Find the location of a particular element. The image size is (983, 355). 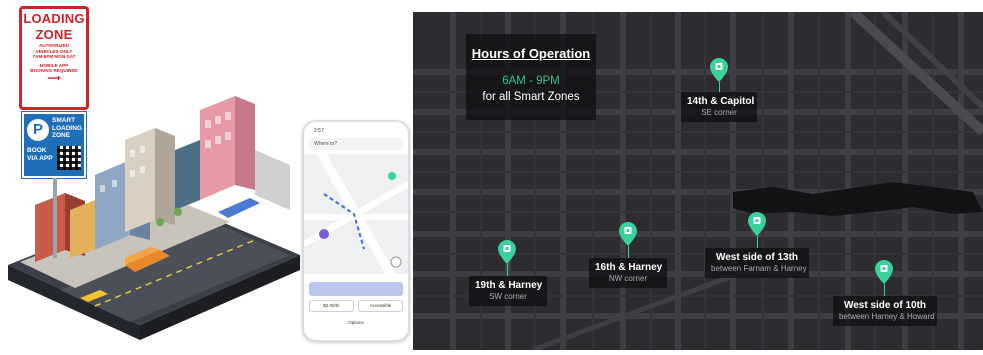

zone-name: West side of 13th is located at coordinates (757, 257).